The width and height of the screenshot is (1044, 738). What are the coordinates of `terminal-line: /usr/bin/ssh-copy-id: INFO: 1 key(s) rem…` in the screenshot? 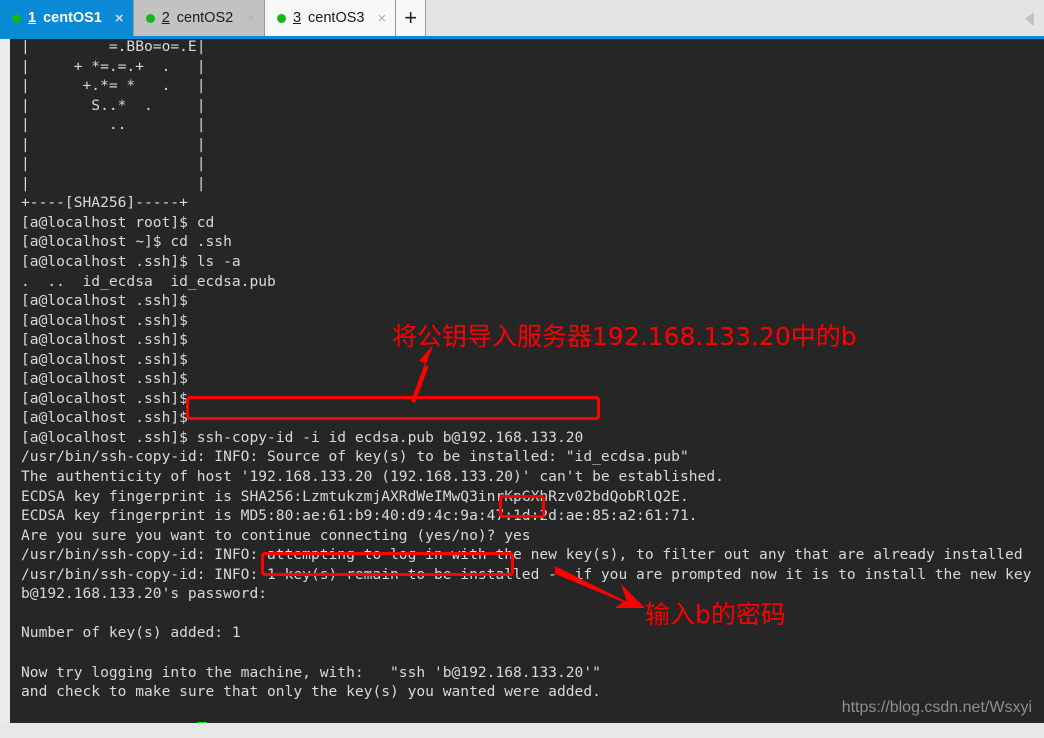 It's located at (526, 574).